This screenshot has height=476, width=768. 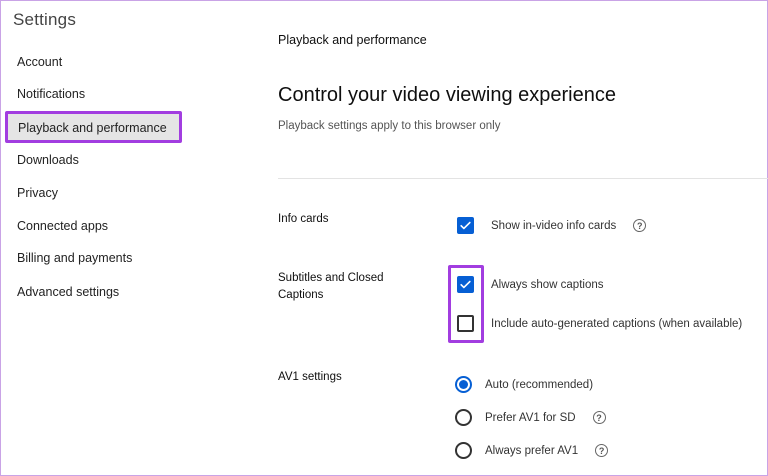 What do you see at coordinates (93, 127) in the screenshot?
I see `sidebar-item-playback-and-performance: Playback and performance` at bounding box center [93, 127].